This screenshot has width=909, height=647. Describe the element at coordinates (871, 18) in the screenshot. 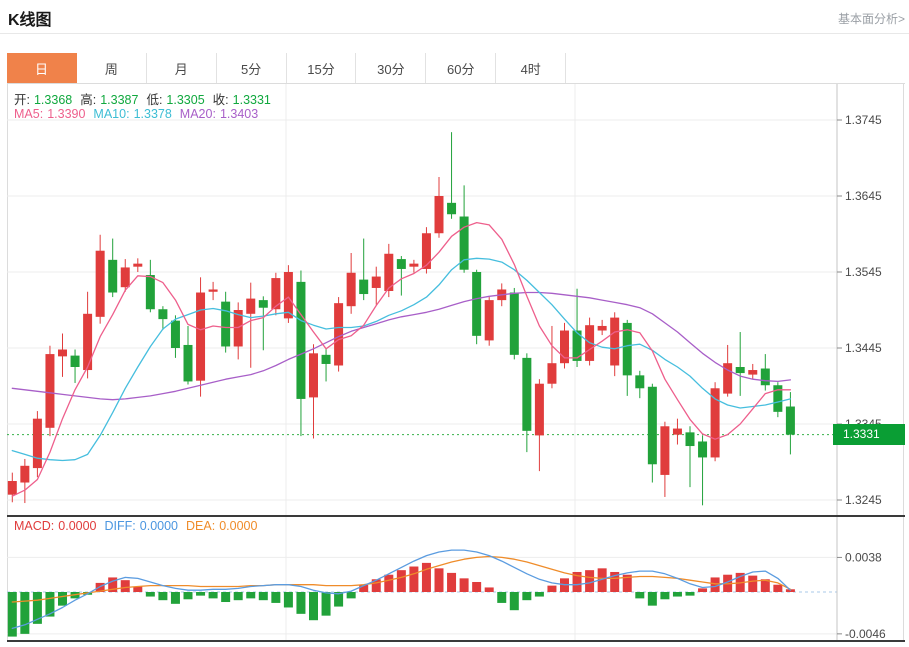

I see `fundamental-analysis-link: 基本面分析>` at that location.